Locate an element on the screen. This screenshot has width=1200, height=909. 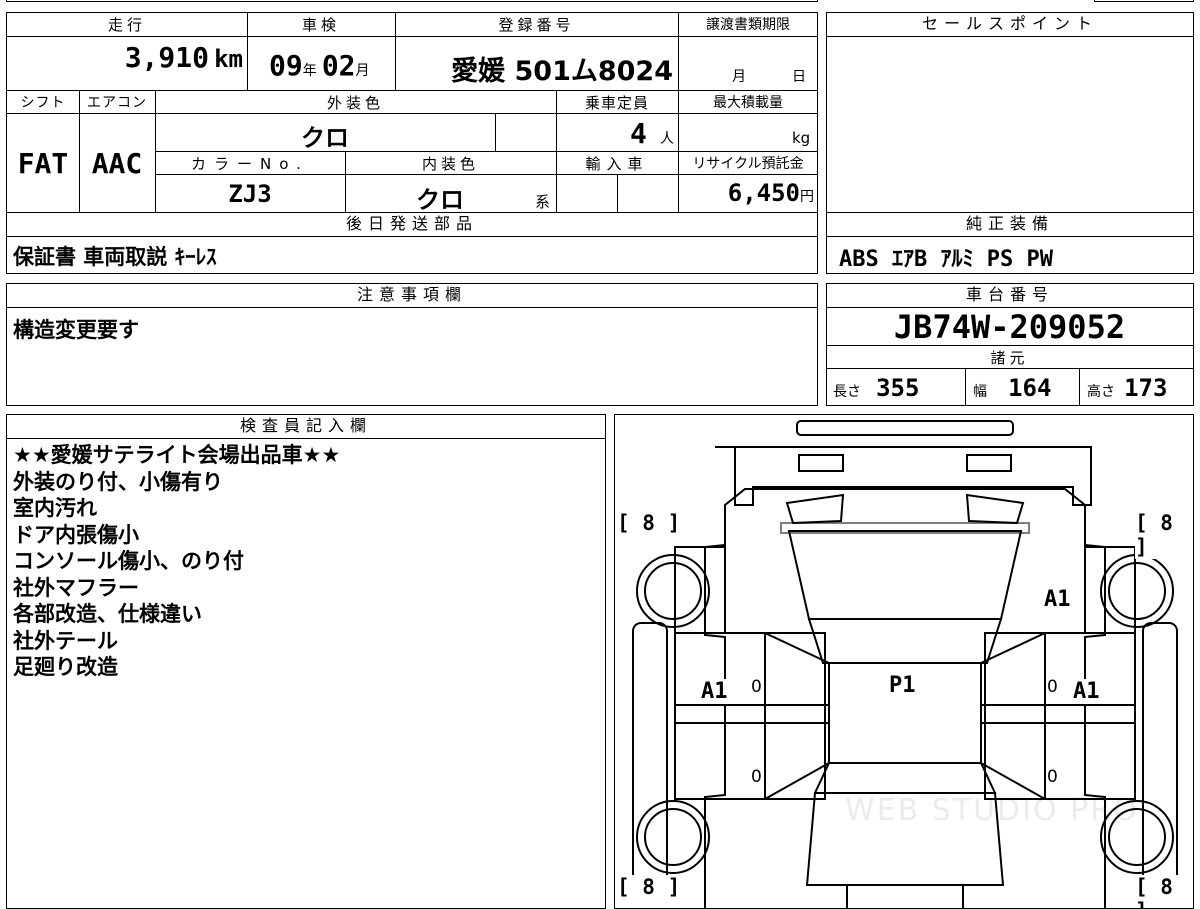
ext-color-value: クロ is located at coordinates (325, 138).